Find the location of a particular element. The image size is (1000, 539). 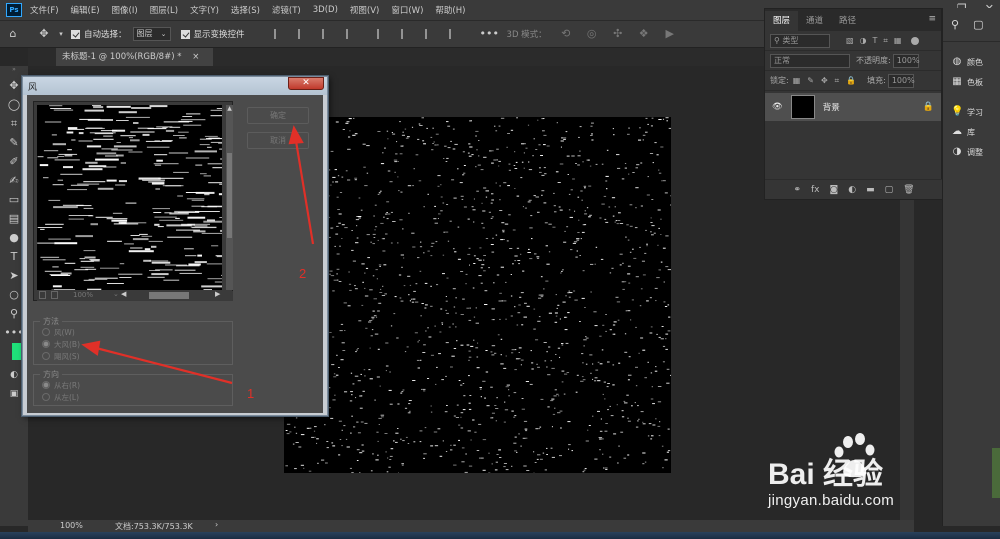

arrow-2-line is located at coordinates (304, 192).